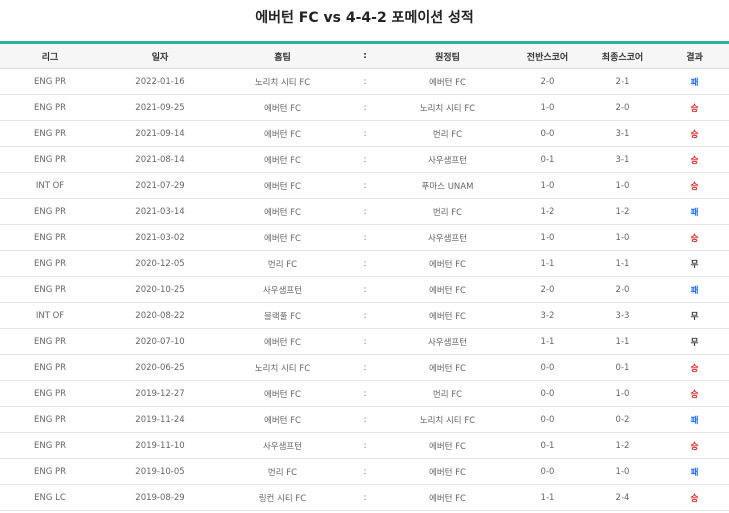 This screenshot has height=513, width=729. I want to click on cell-away-team: 노리치 시티 FC, so click(447, 419).